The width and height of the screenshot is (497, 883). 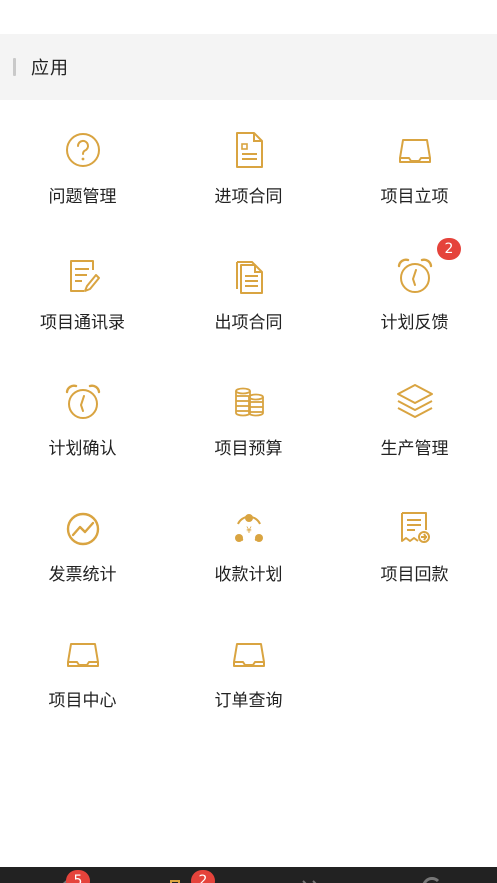 What do you see at coordinates (248, 449) in the screenshot?
I see `app-label: 项目预算` at bounding box center [248, 449].